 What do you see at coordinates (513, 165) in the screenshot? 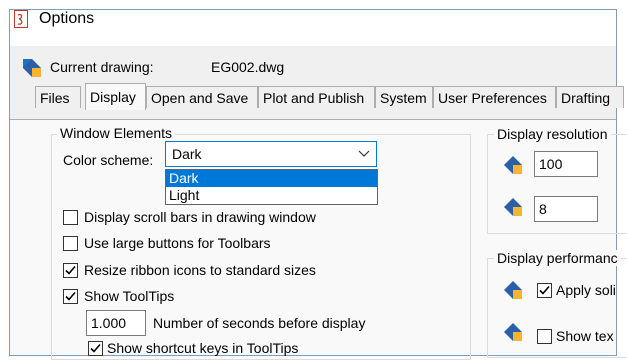
I see `resolution-arc-icon` at bounding box center [513, 165].